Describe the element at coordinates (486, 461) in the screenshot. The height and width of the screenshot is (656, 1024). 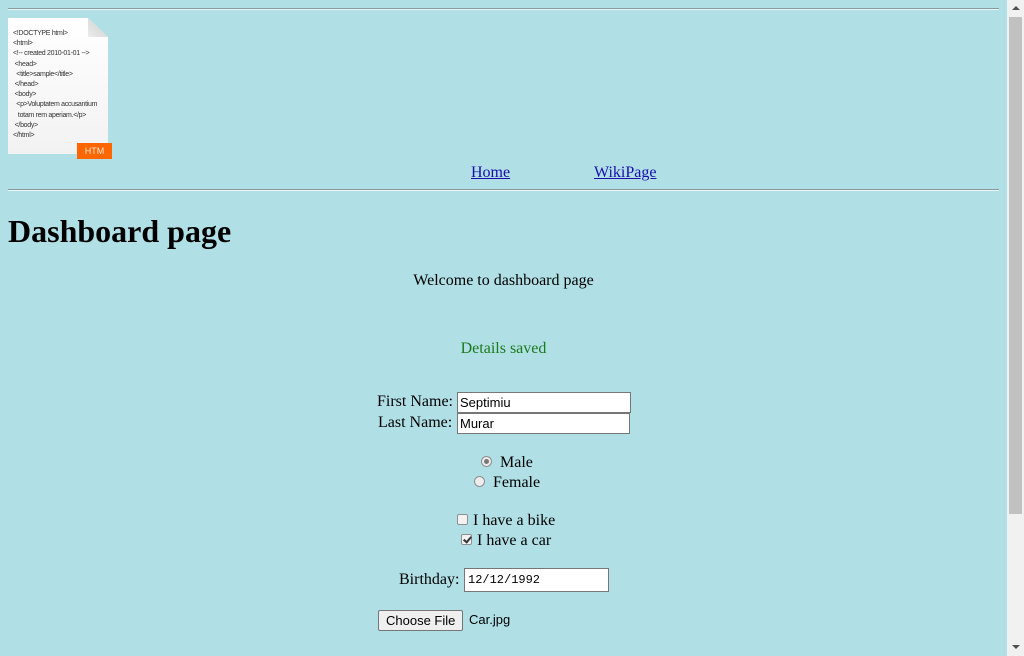
I see `gender-male-radio` at that location.